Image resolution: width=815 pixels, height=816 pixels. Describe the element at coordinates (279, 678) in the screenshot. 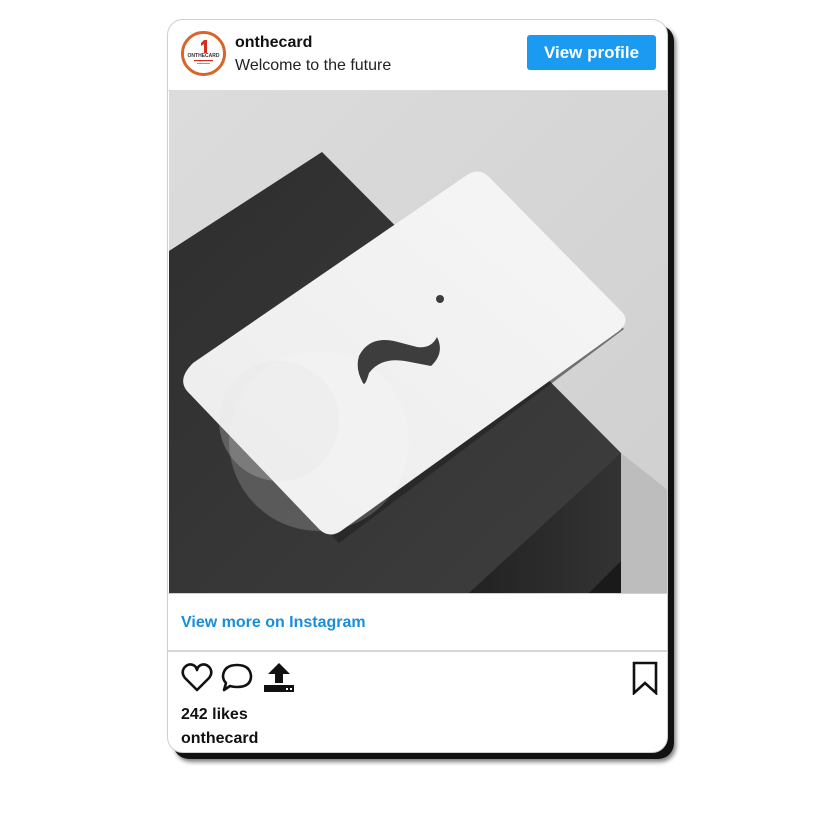

I see `share-icon` at that location.